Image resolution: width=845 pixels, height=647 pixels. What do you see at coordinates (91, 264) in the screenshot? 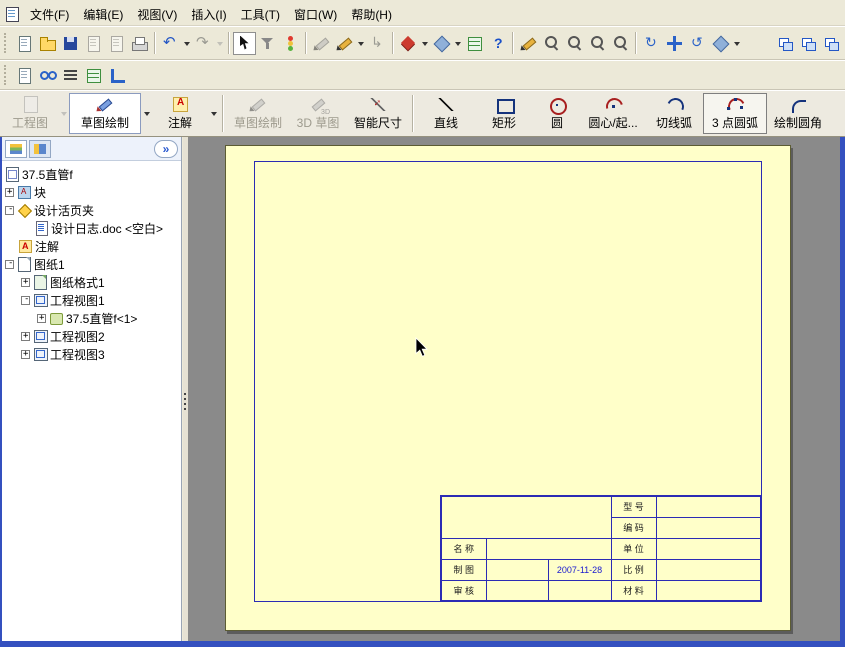
I see `tree-item-sheet1: 图纸1` at bounding box center [91, 264].